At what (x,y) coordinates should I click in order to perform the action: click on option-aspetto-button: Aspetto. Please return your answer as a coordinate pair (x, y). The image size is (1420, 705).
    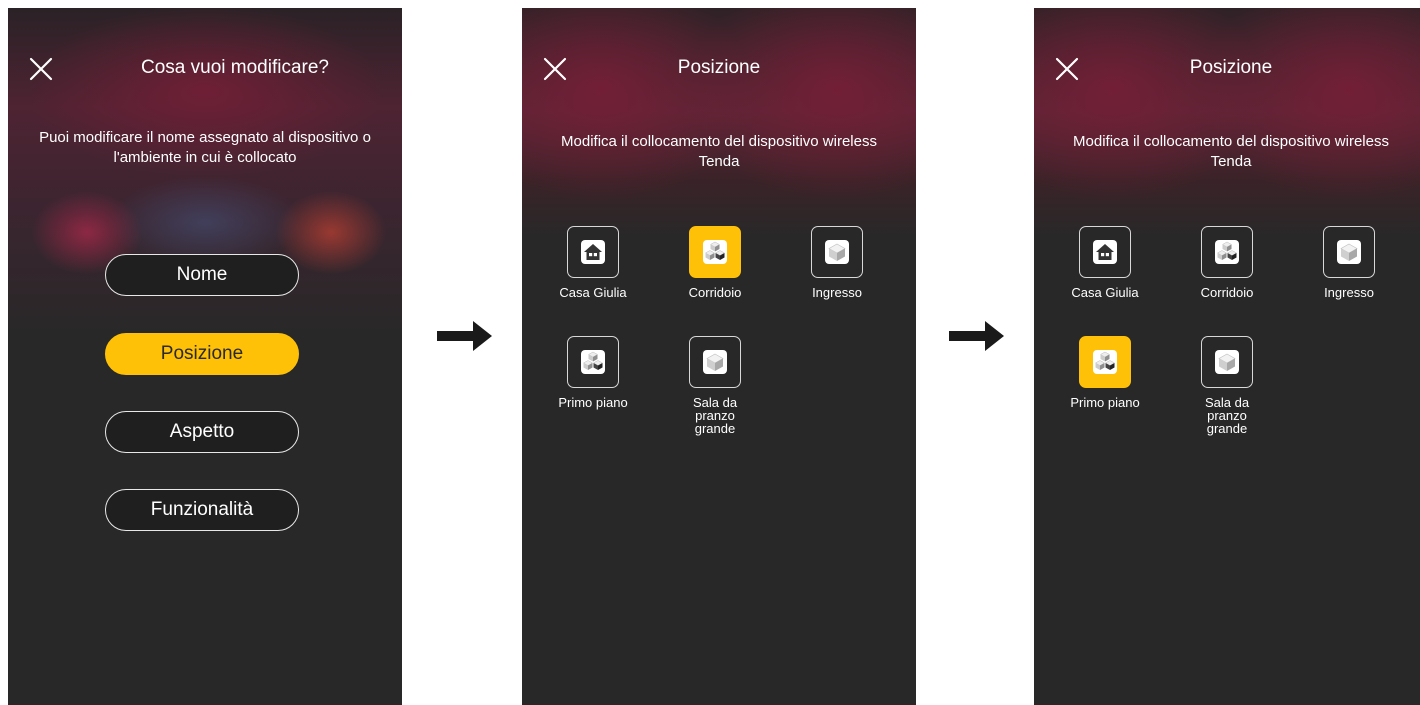
    Looking at the image, I should click on (202, 432).